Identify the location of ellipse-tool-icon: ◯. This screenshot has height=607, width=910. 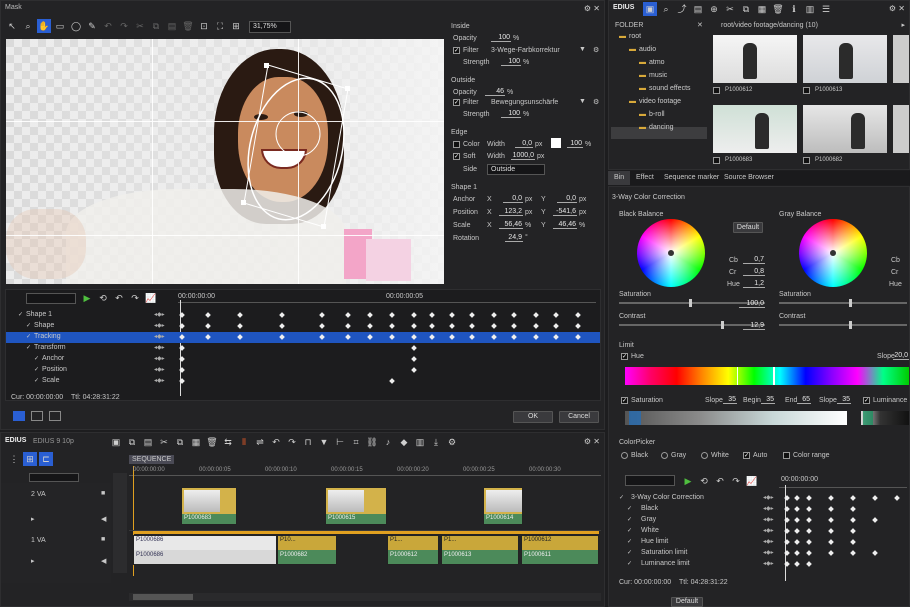
(76, 26).